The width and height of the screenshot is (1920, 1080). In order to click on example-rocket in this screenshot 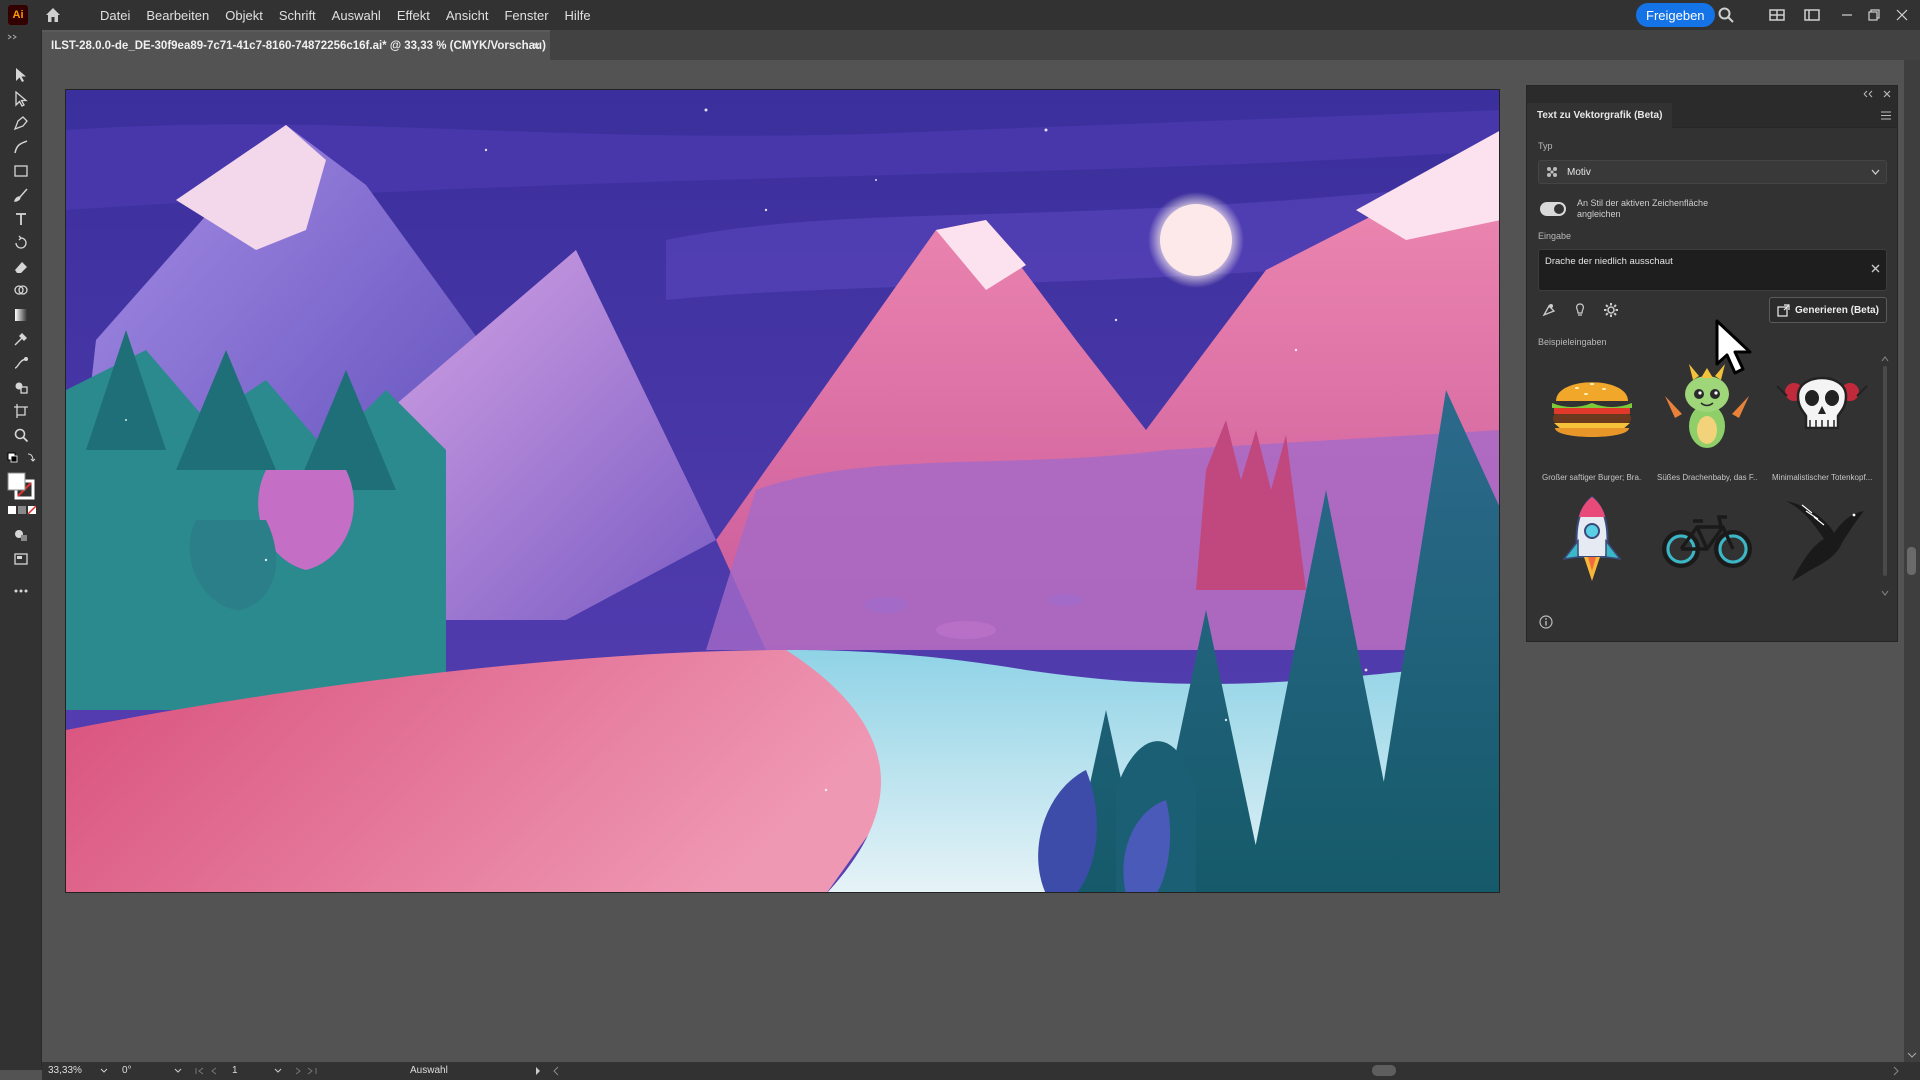, I will do `click(1592, 541)`.